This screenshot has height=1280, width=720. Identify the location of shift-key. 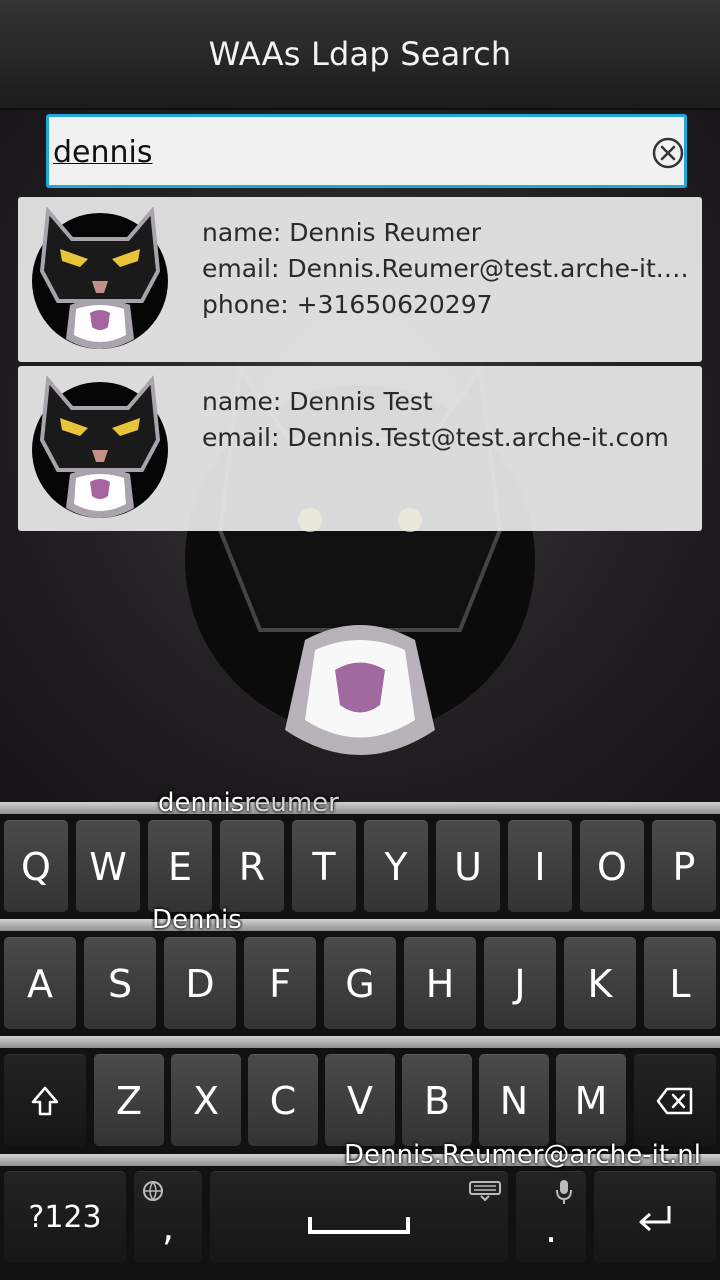
(45, 1100).